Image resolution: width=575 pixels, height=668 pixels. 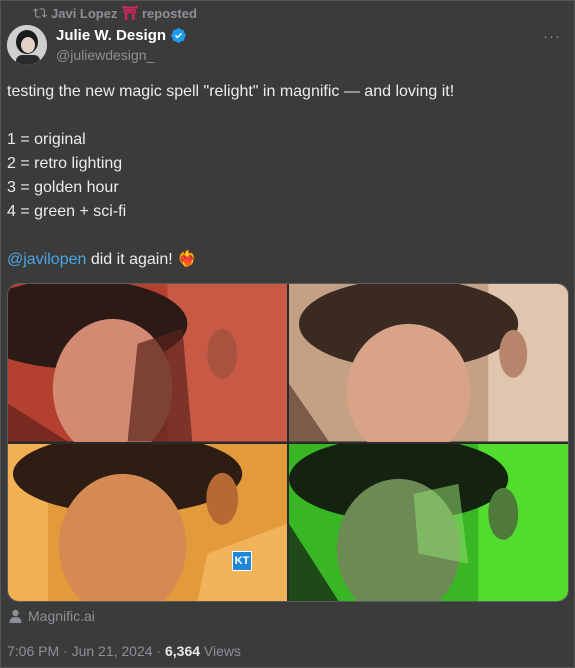 What do you see at coordinates (40, 13) in the screenshot?
I see `repost-icon` at bounding box center [40, 13].